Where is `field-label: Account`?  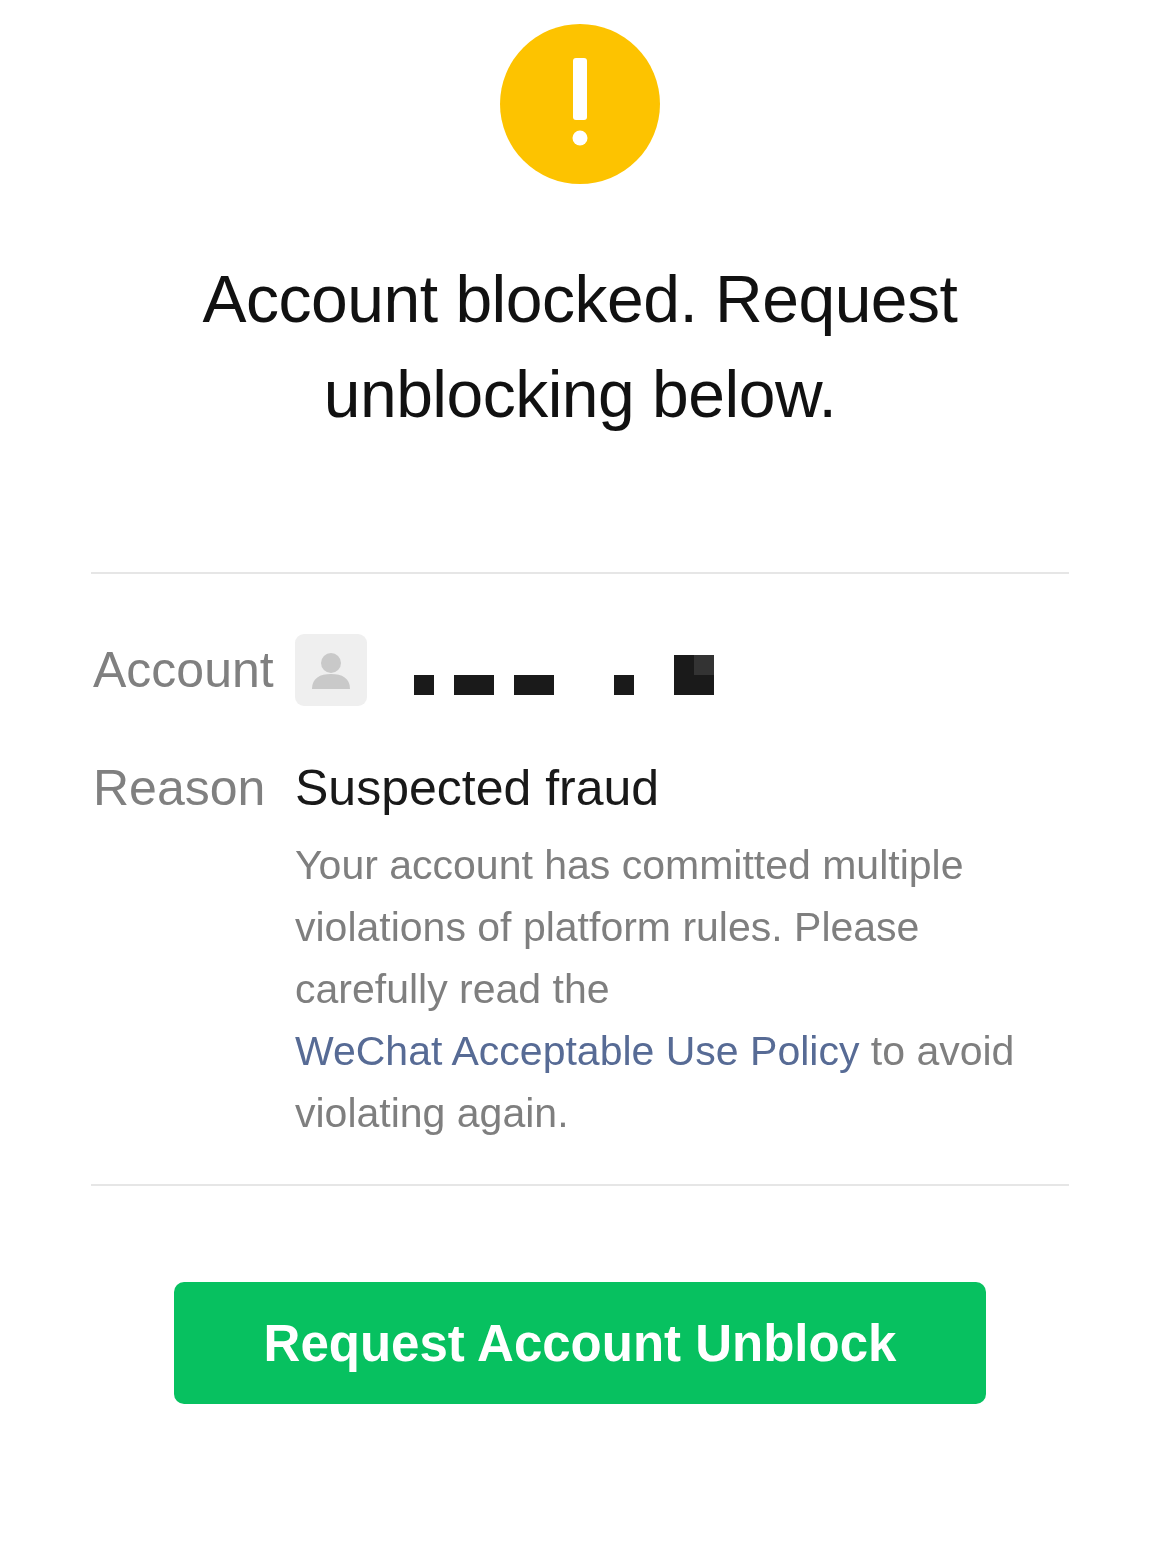 field-label: Account is located at coordinates (183, 670).